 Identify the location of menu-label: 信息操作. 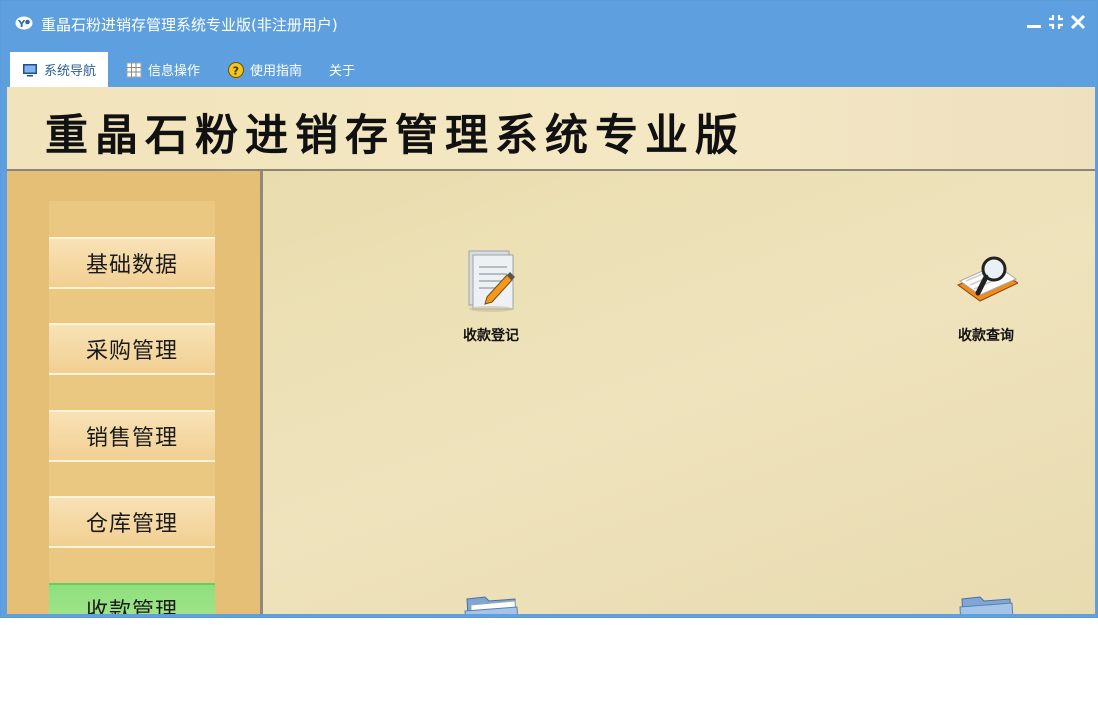
(174, 71).